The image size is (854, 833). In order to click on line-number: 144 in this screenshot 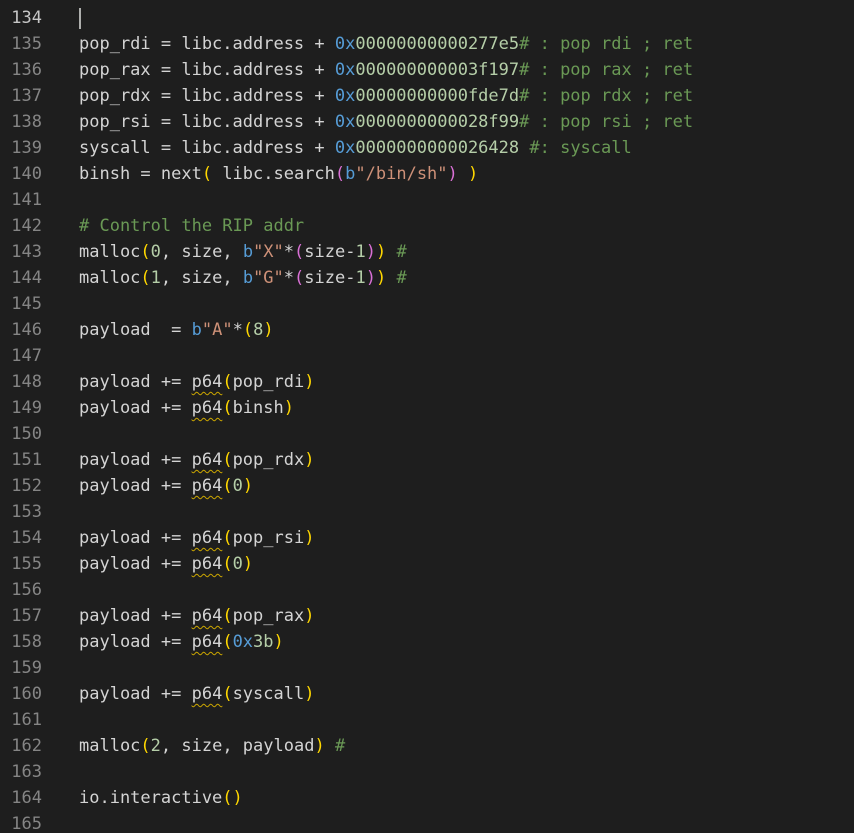, I will do `click(26, 278)`.